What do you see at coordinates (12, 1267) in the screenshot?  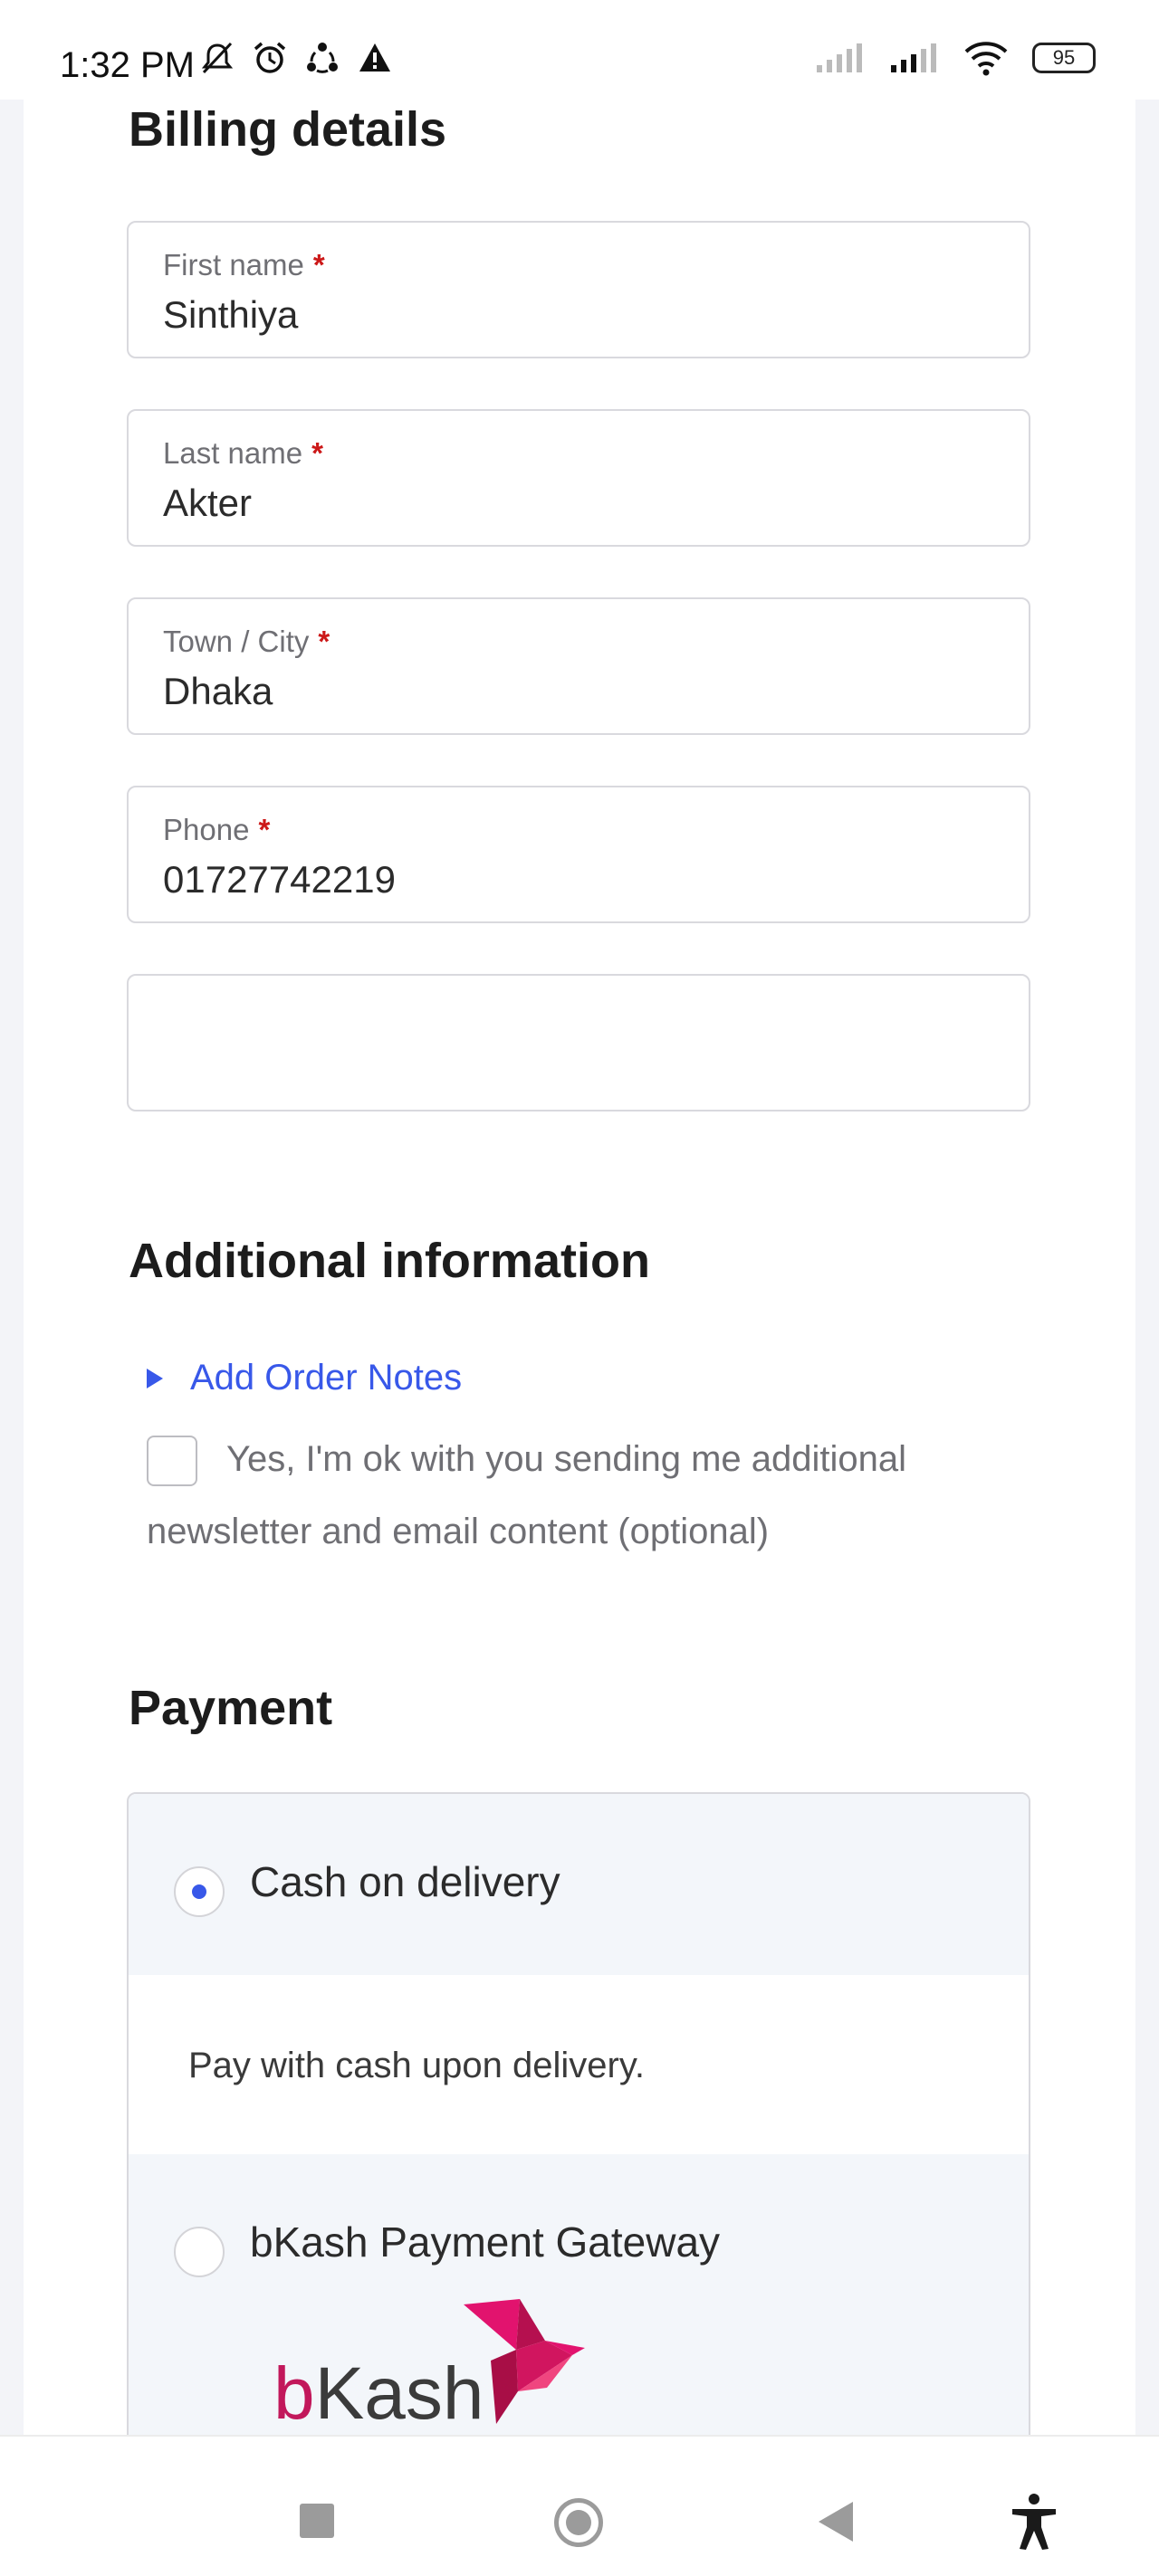 I see `page-margin-left` at bounding box center [12, 1267].